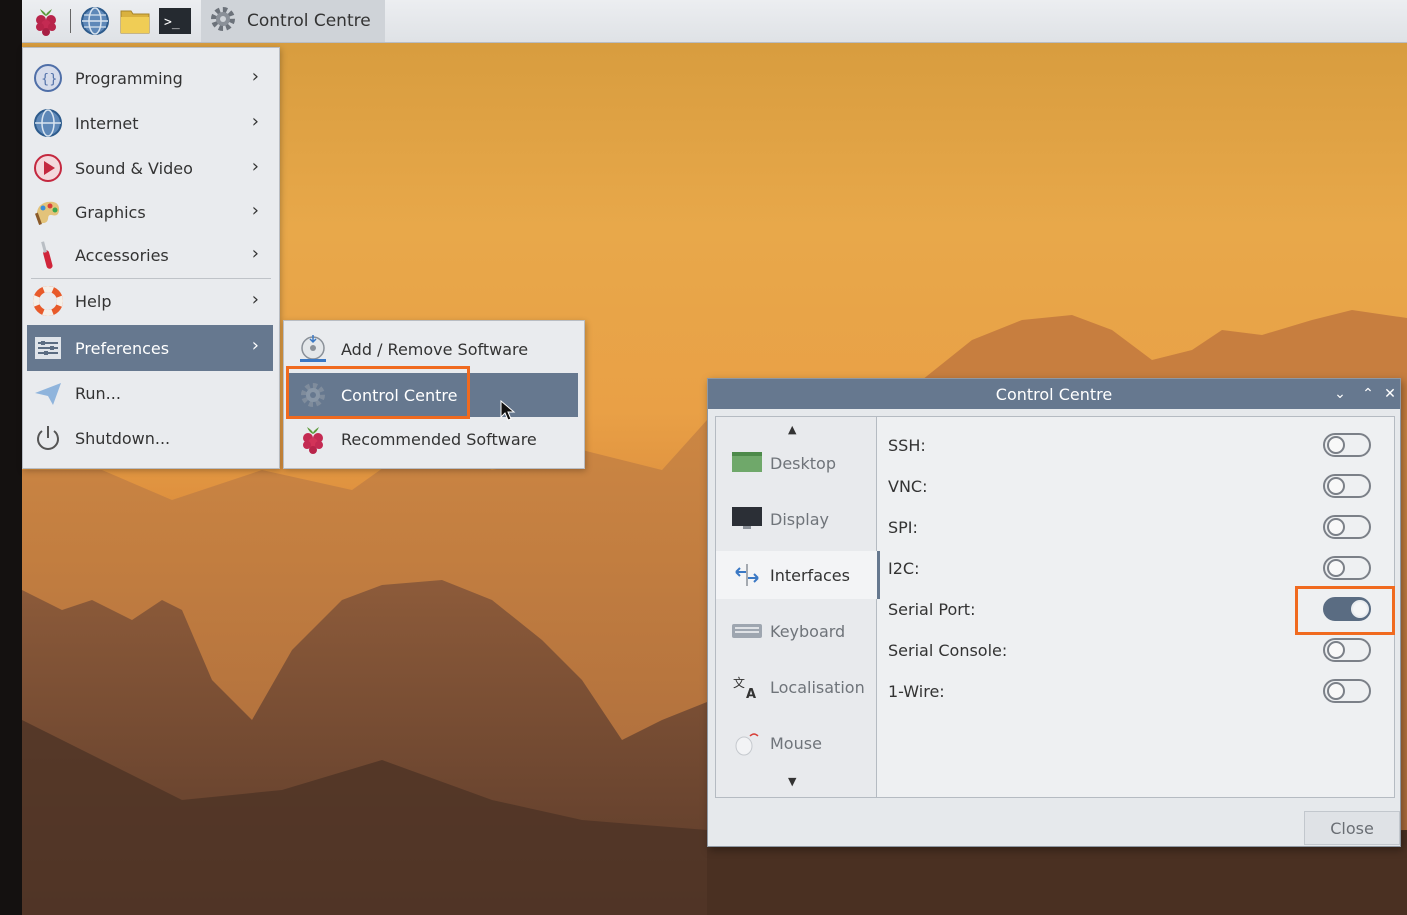  What do you see at coordinates (150, 348) in the screenshot?
I see `menu-item-preferences: Preferences ›` at bounding box center [150, 348].